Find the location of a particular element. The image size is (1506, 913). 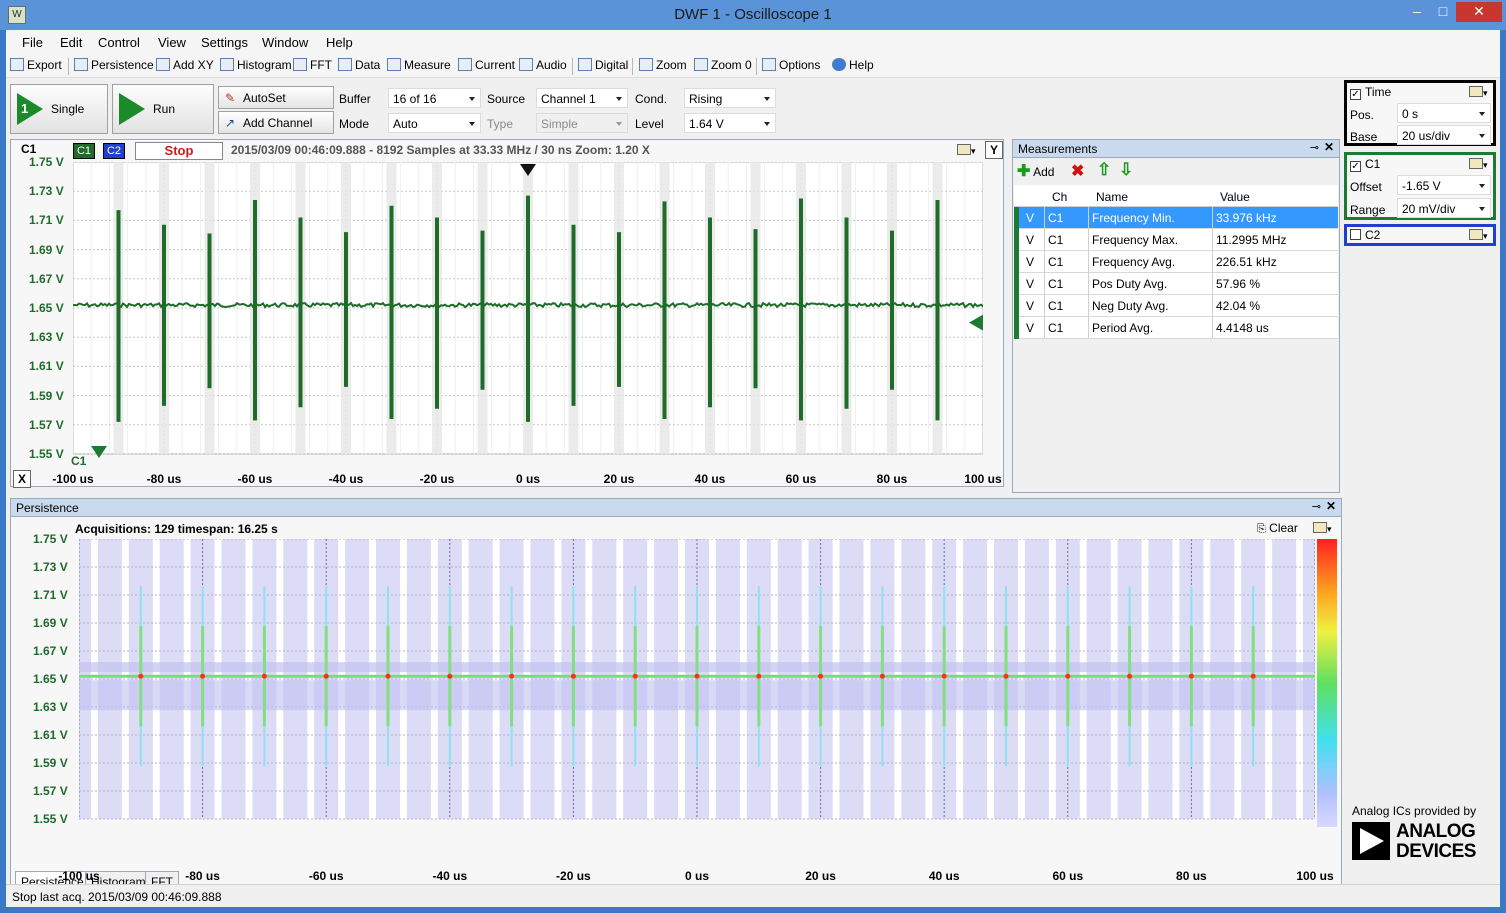

x-tick-label: 20 us is located at coordinates (820, 876).